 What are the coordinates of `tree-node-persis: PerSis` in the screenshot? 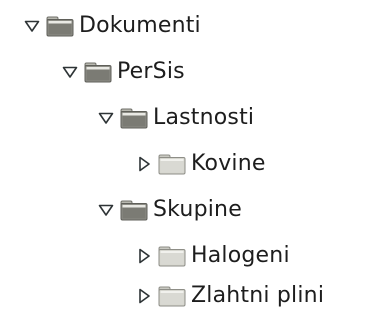 It's located at (123, 72).